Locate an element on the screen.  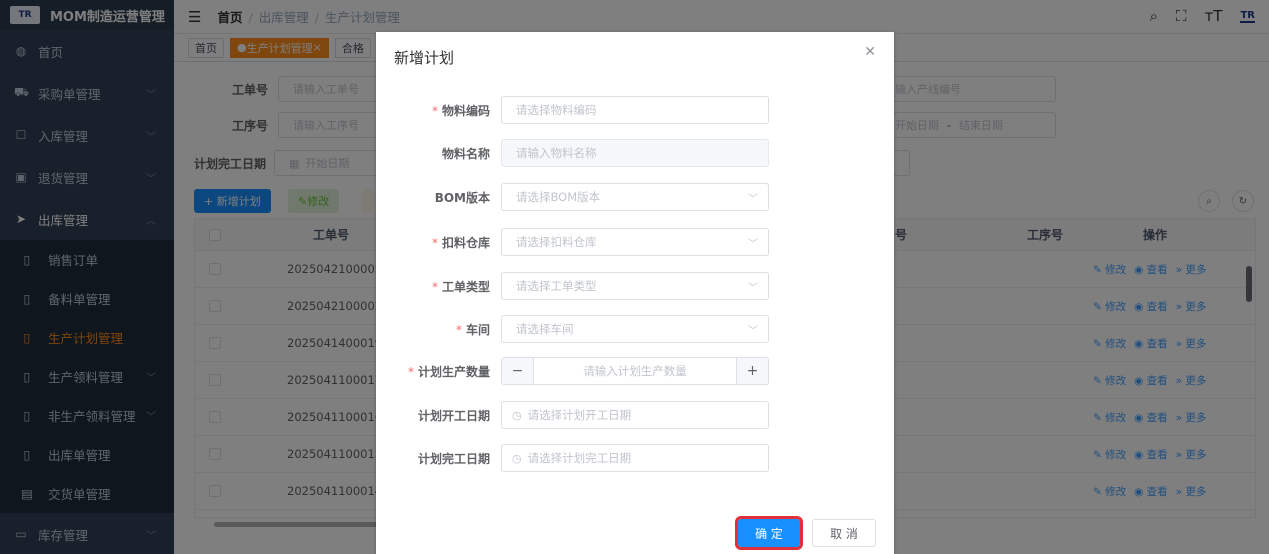
field-material-name: 物料名称 请输入物料名称 is located at coordinates (635, 153).